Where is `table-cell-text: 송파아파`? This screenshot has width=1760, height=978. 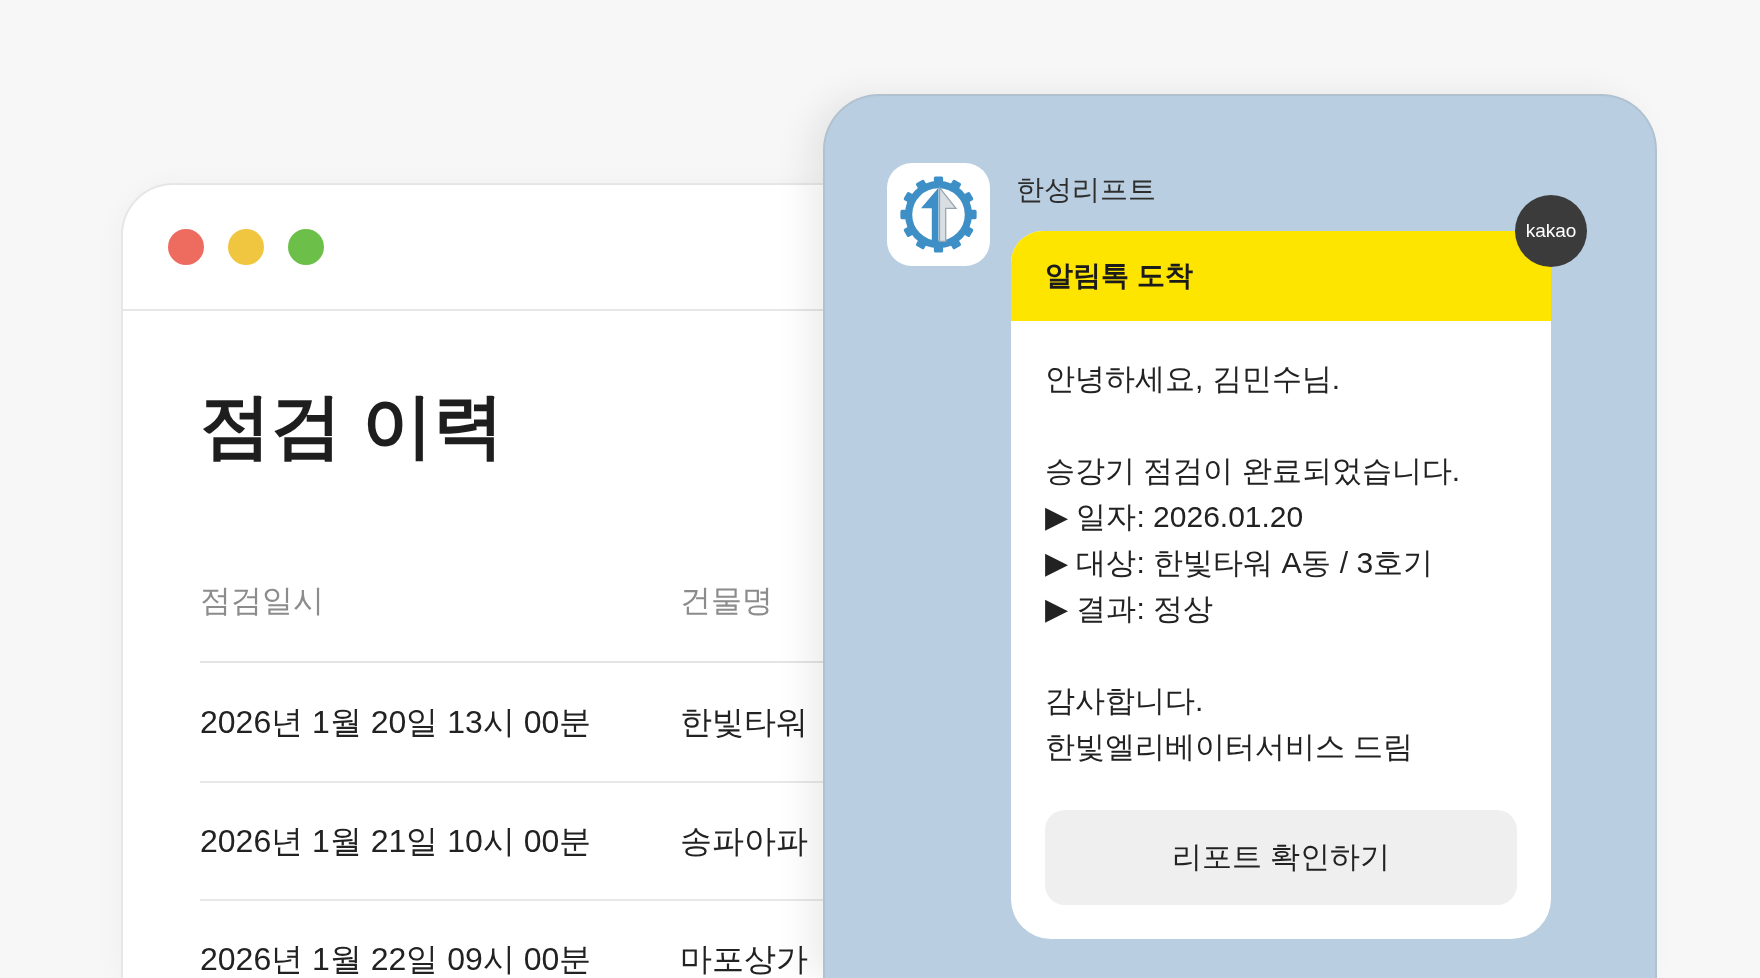 table-cell-text: 송파아파 is located at coordinates (744, 841).